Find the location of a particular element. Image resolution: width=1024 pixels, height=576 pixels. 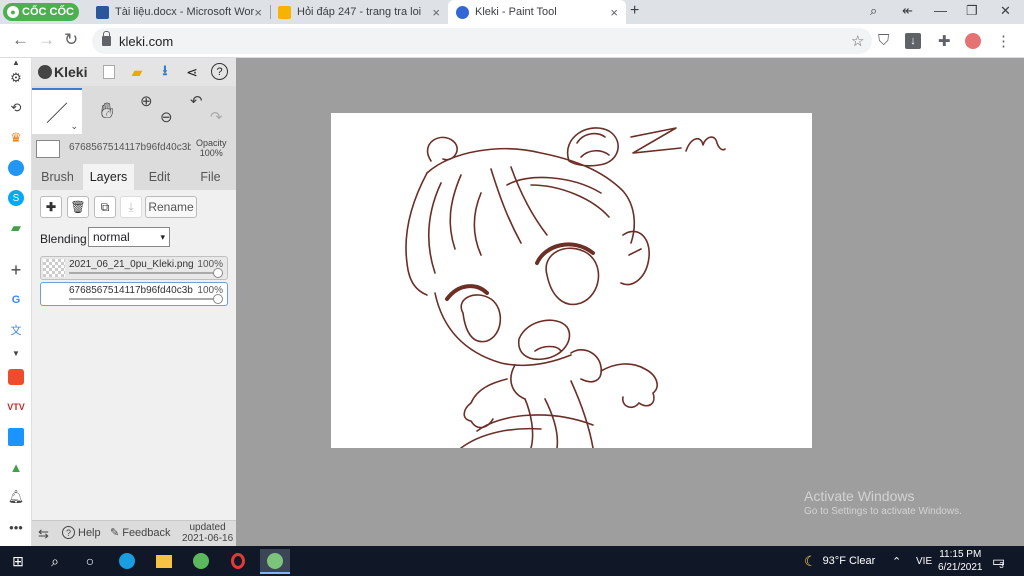

tab-file: File is located at coordinates (210, 177).